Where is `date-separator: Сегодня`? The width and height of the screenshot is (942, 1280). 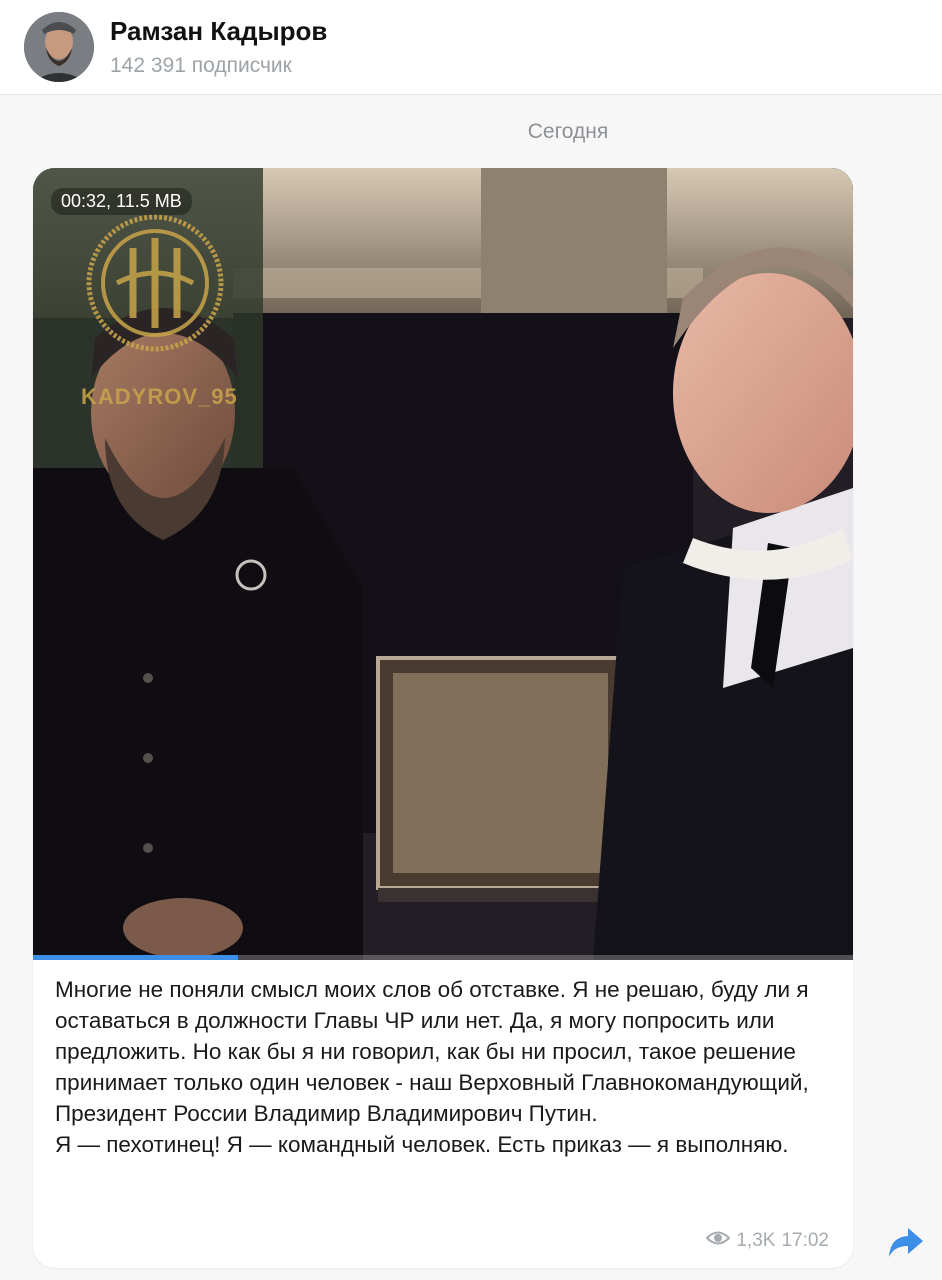 date-separator: Сегодня is located at coordinates (568, 131).